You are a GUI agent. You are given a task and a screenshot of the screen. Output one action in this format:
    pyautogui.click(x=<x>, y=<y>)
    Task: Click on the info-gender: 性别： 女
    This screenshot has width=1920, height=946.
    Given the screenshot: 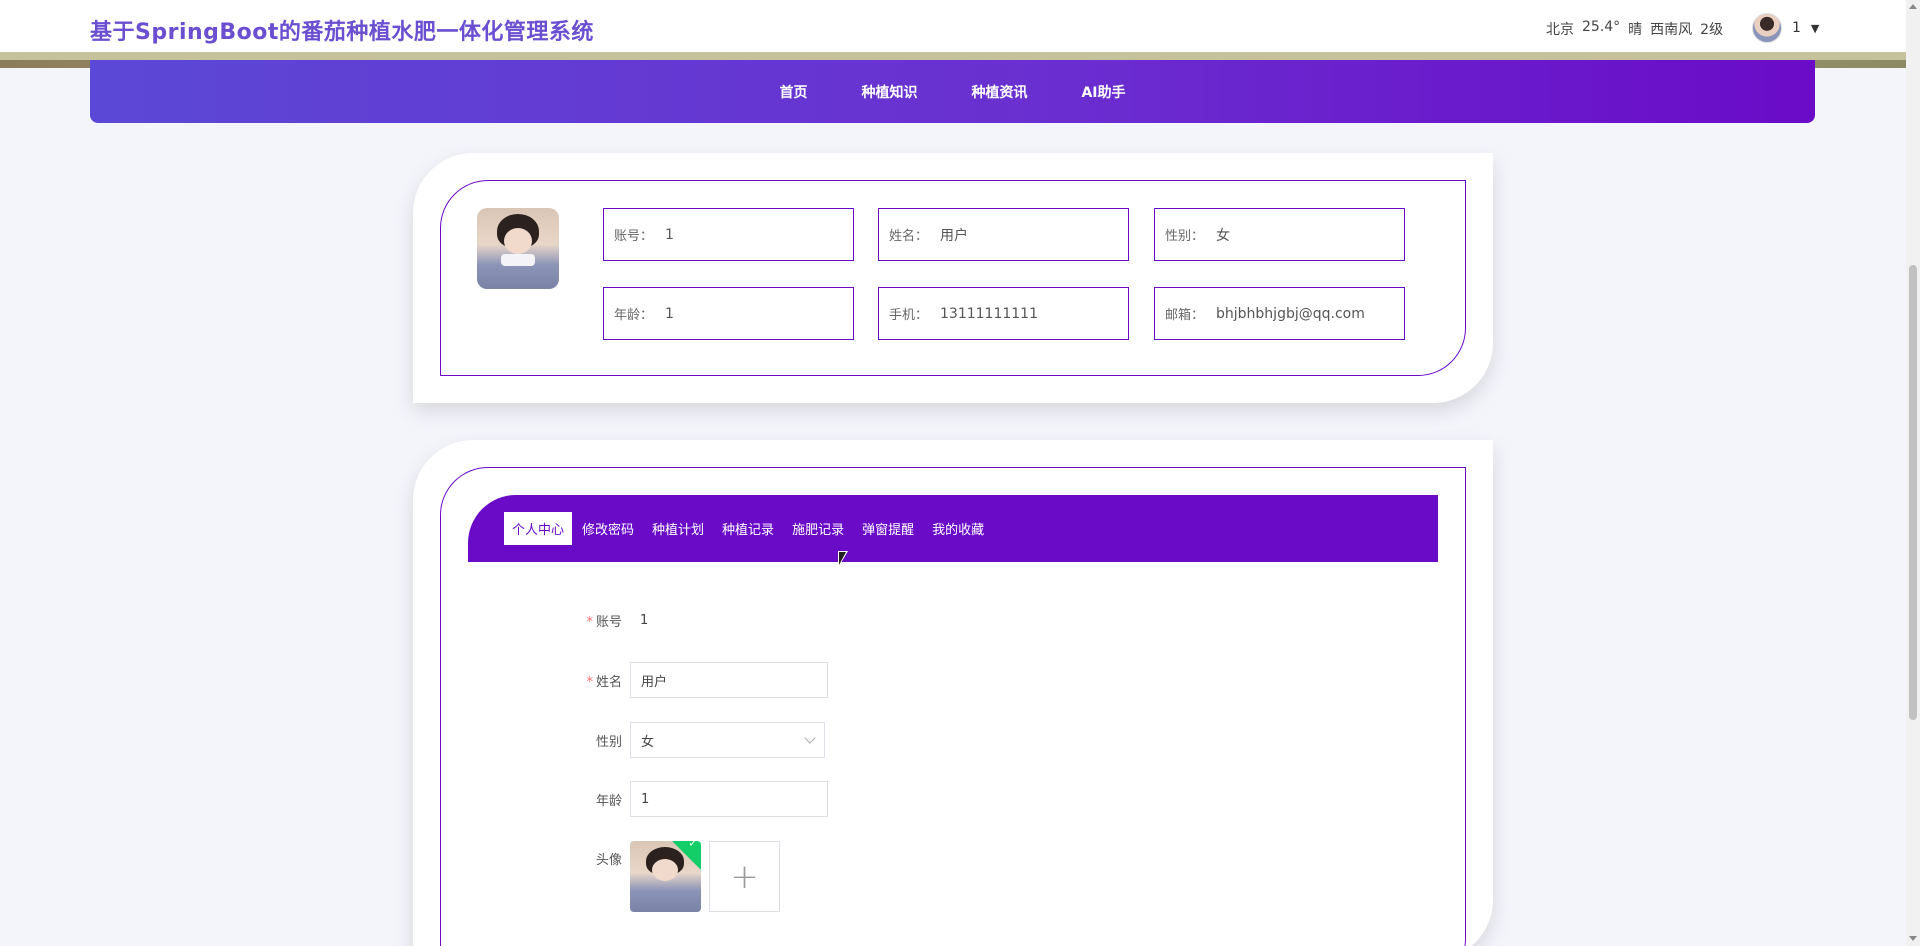 What is the action you would take?
    pyautogui.click(x=1279, y=234)
    